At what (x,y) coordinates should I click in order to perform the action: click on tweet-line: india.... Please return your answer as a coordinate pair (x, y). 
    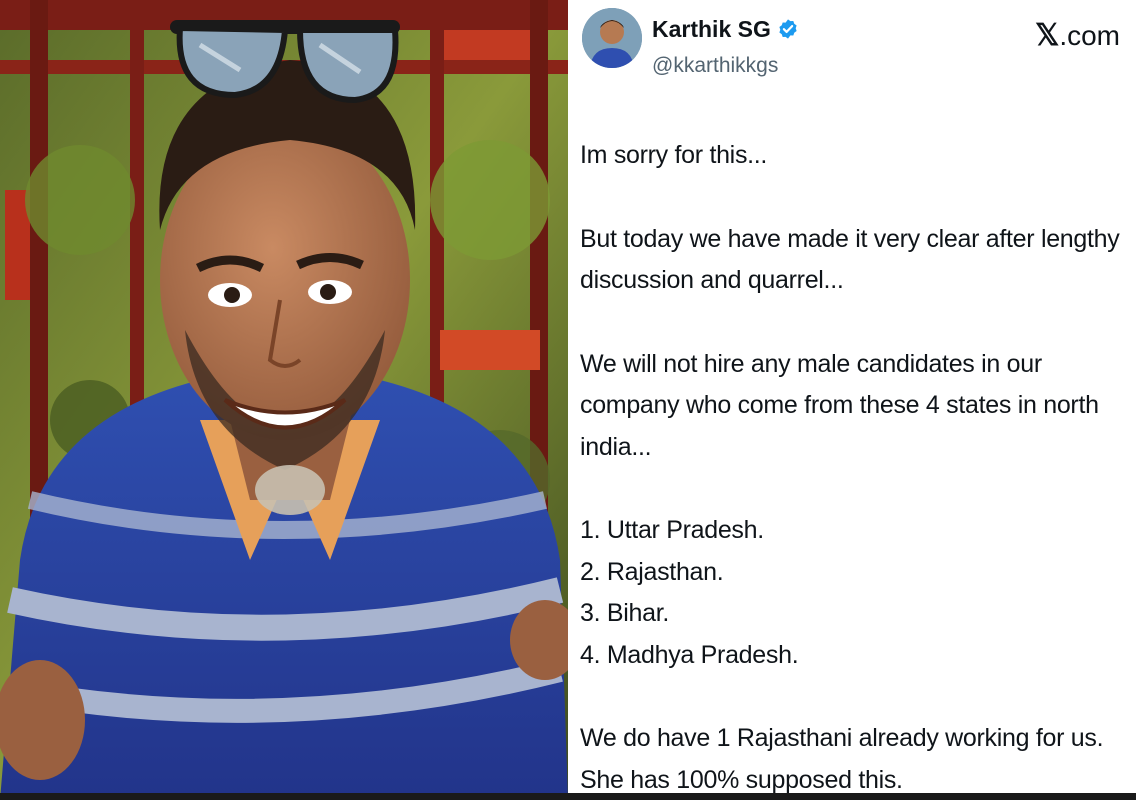
    Looking at the image, I should click on (616, 446).